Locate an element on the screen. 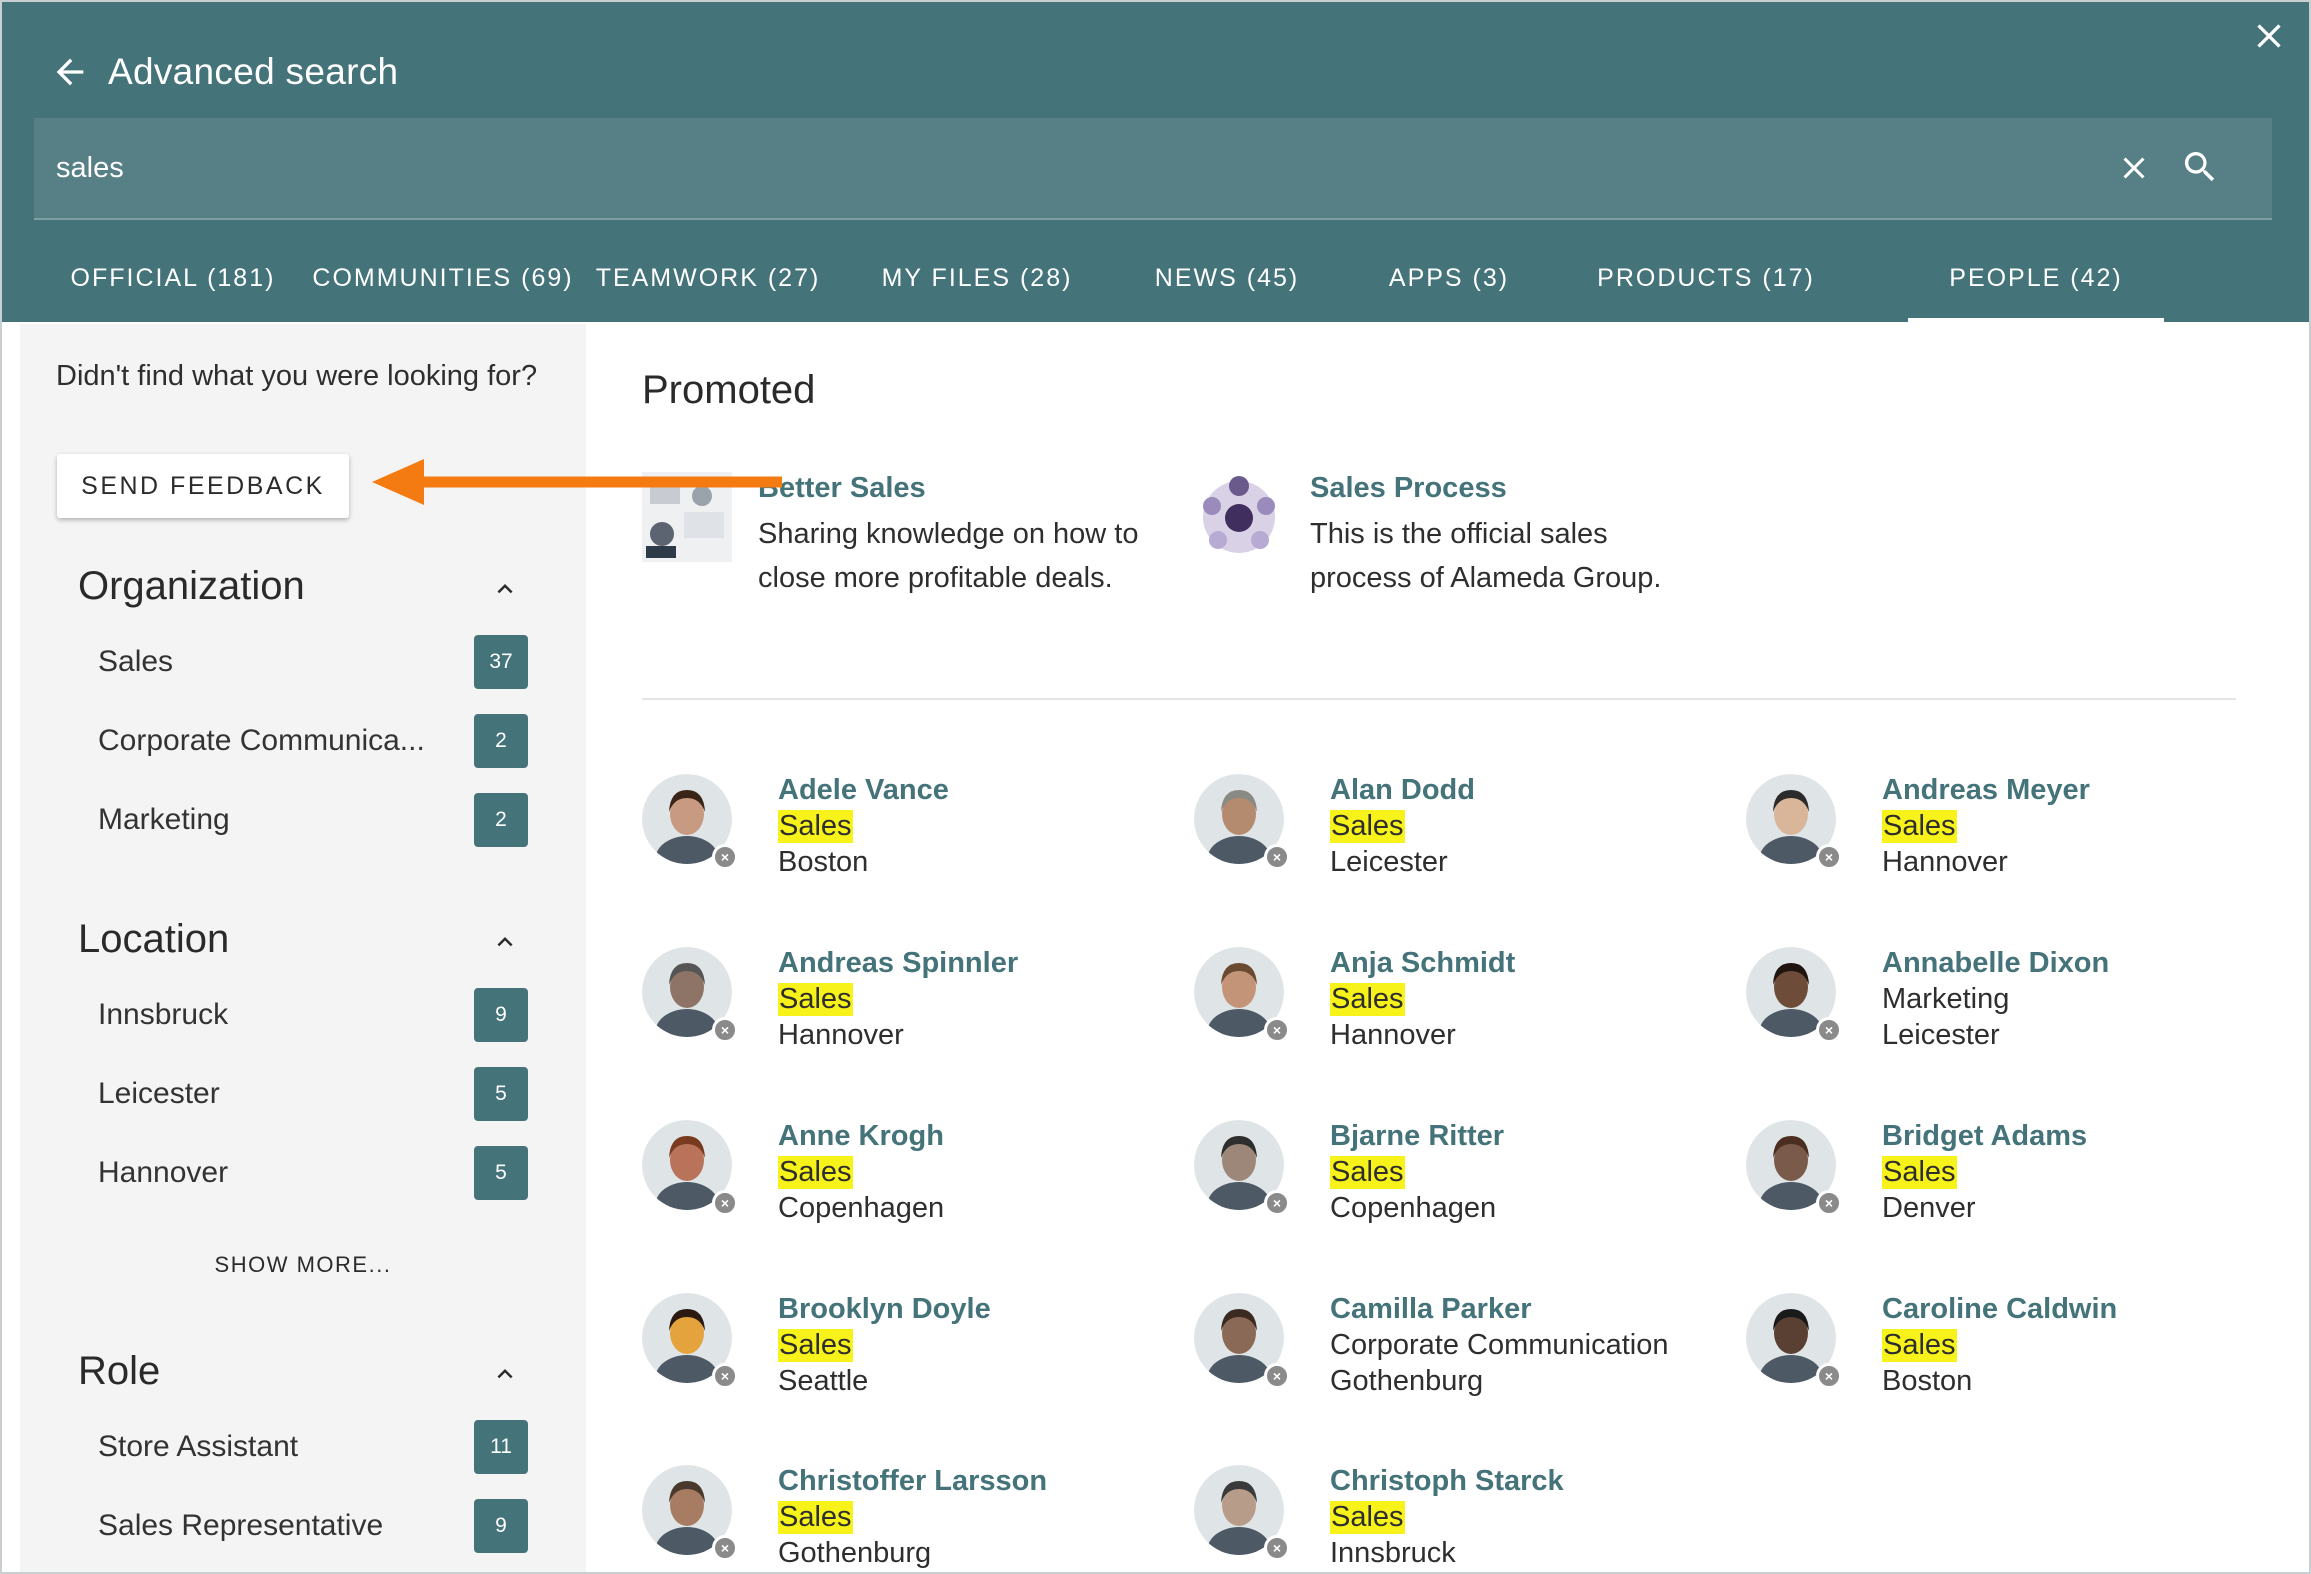 This screenshot has height=1574, width=2311. promoted-title: Sales Process is located at coordinates (1408, 488).